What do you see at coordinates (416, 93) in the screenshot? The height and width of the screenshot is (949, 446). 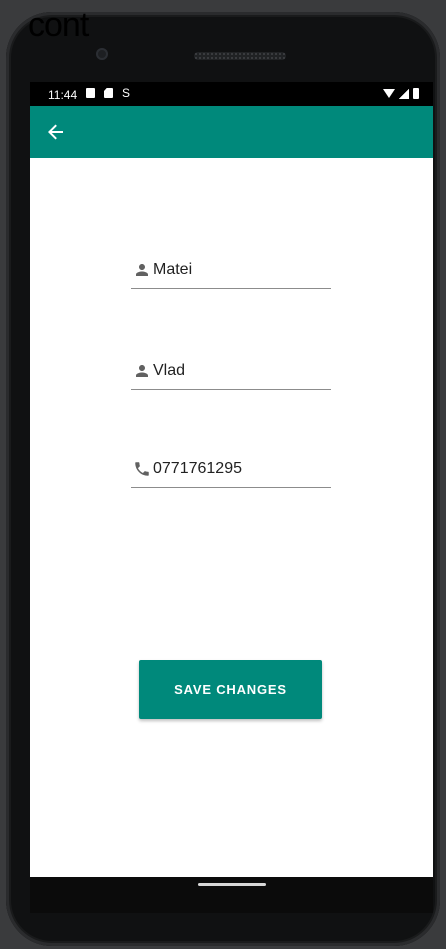 I see `battery-icon` at bounding box center [416, 93].